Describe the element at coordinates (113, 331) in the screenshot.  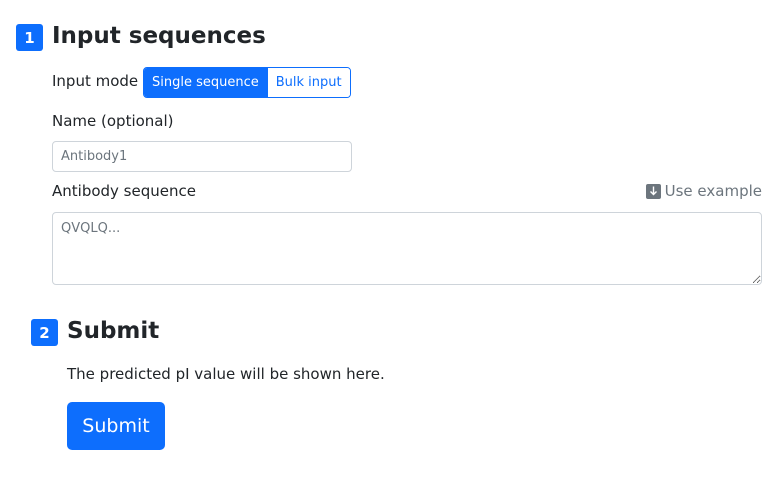
I see `submit-title: Submit` at that location.